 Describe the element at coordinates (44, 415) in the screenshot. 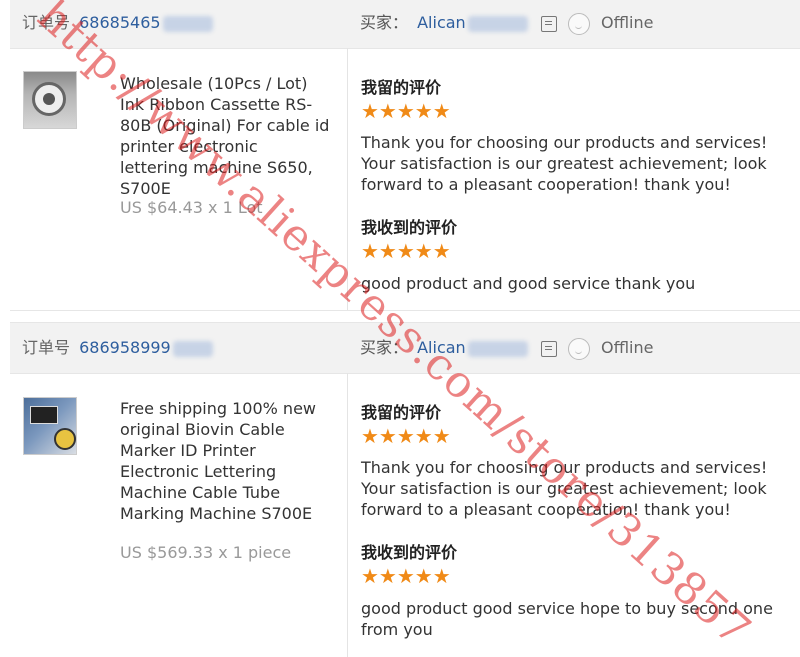

I see `printer-image` at that location.